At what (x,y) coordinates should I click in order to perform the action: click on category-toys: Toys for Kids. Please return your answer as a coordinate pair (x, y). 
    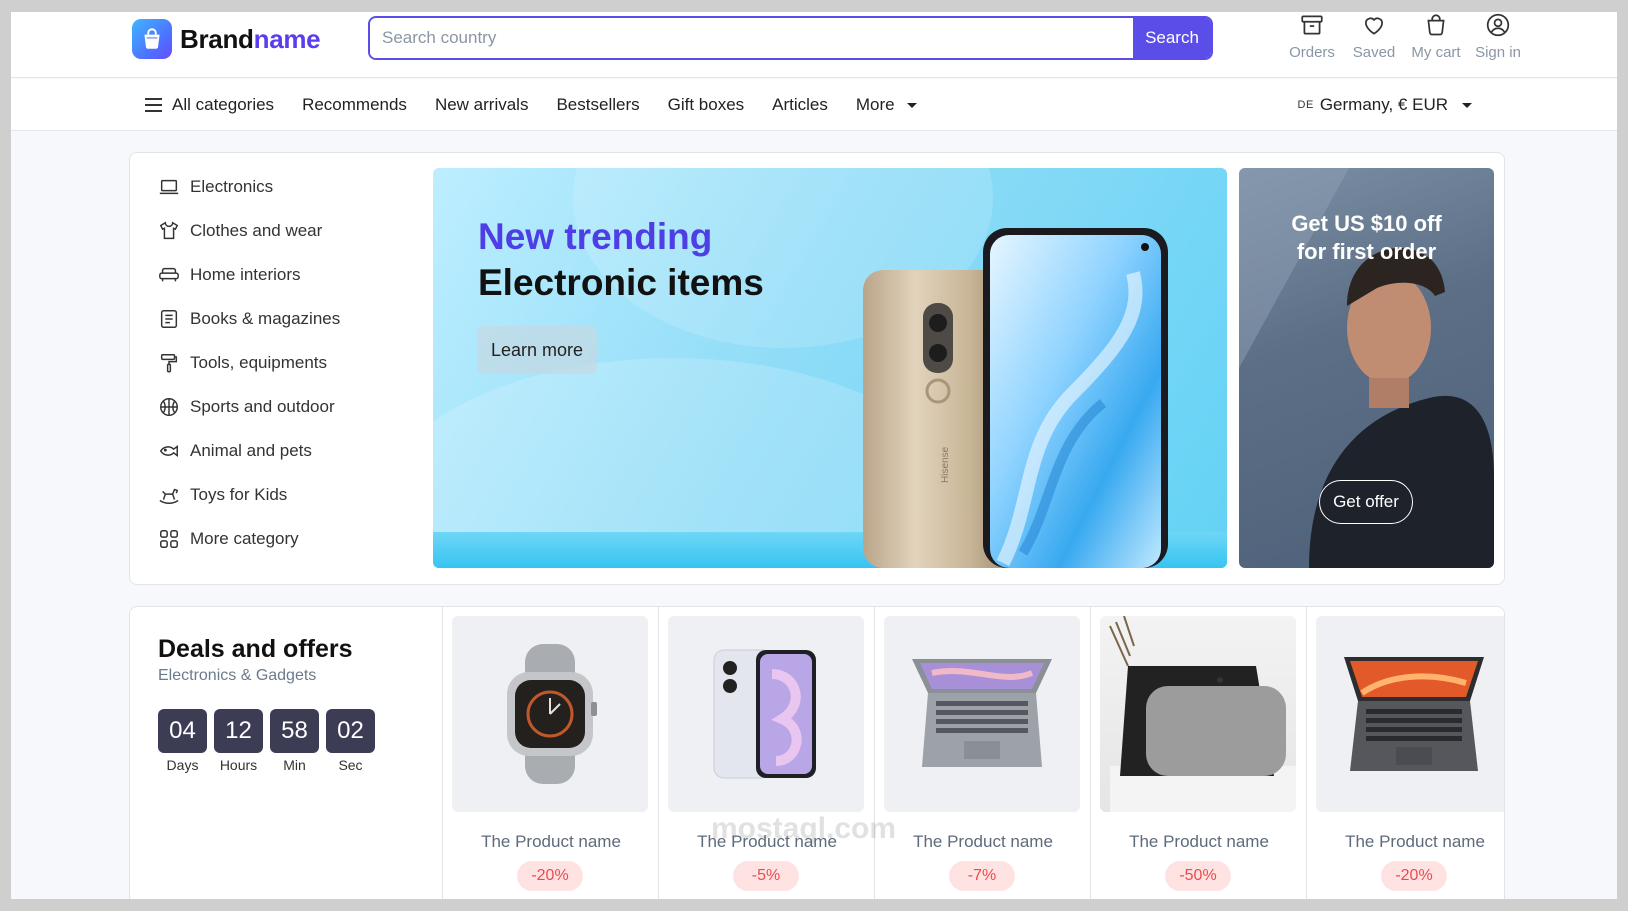
    Looking at the image, I should click on (288, 495).